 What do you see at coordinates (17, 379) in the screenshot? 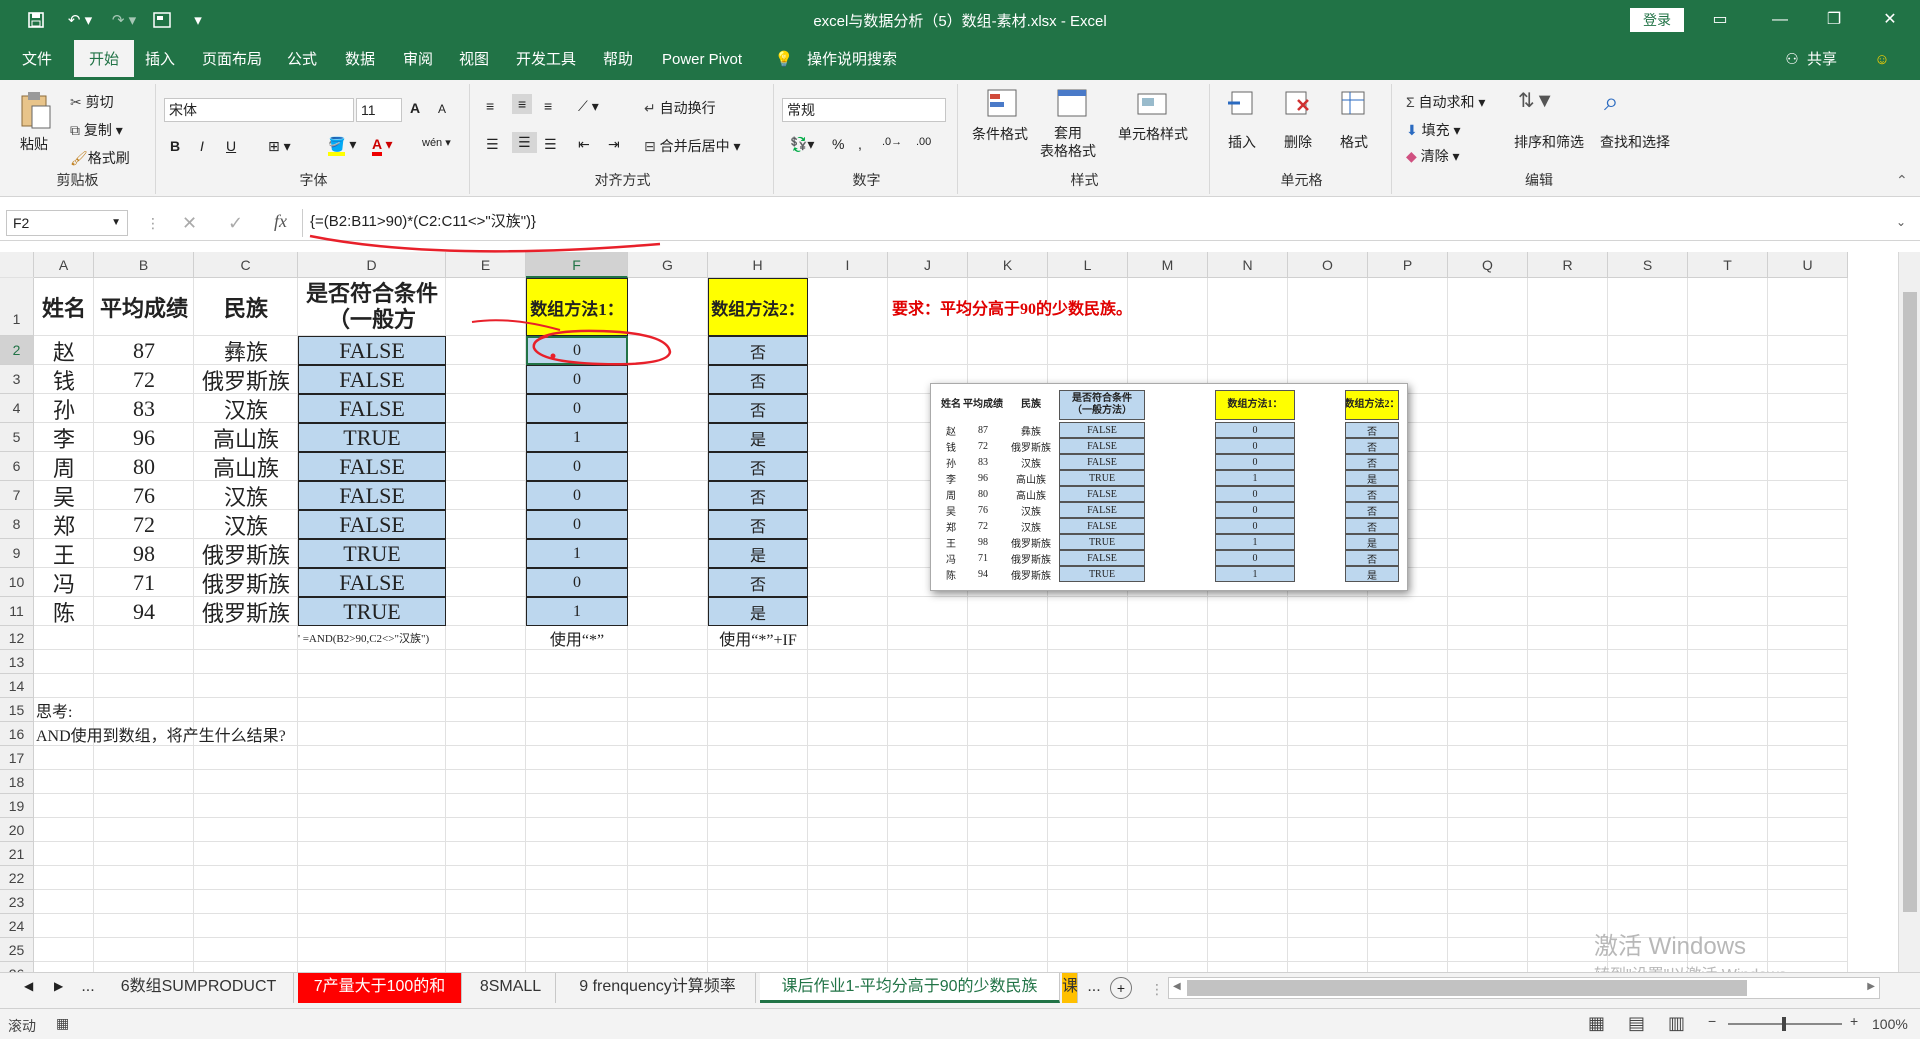
I see `row-header-3: 3` at bounding box center [17, 379].